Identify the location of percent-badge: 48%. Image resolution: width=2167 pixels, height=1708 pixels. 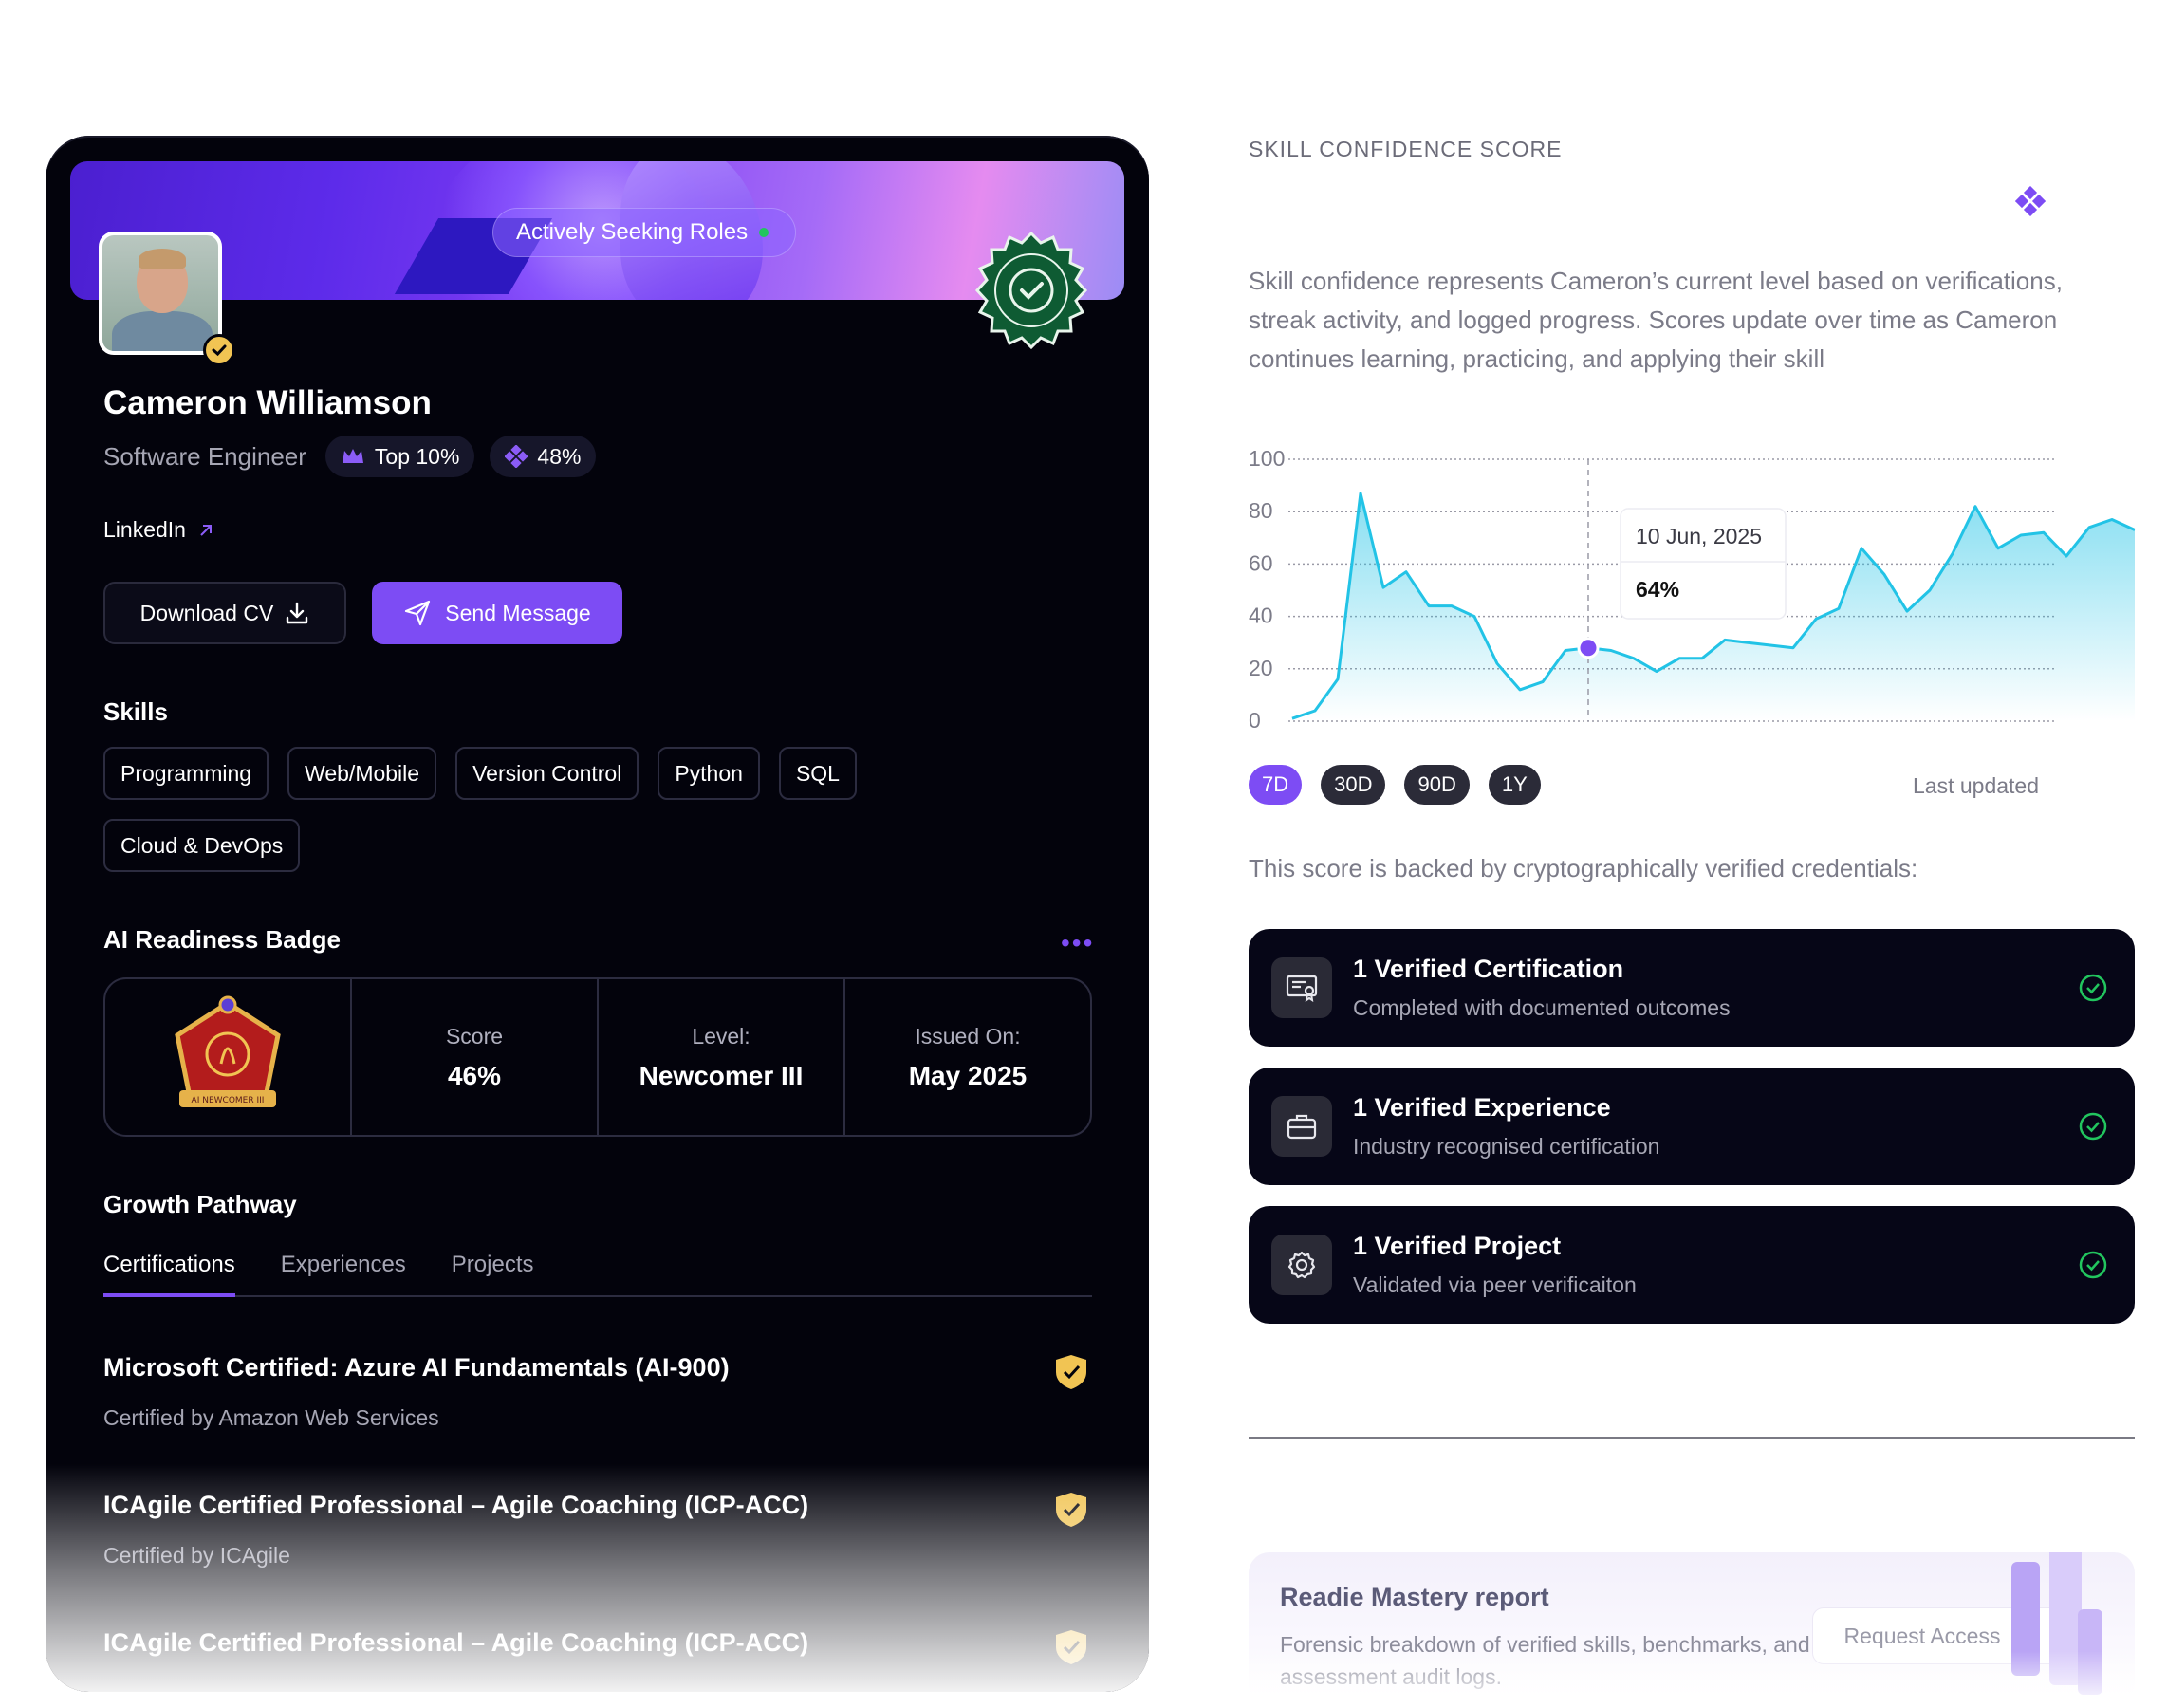
(543, 457).